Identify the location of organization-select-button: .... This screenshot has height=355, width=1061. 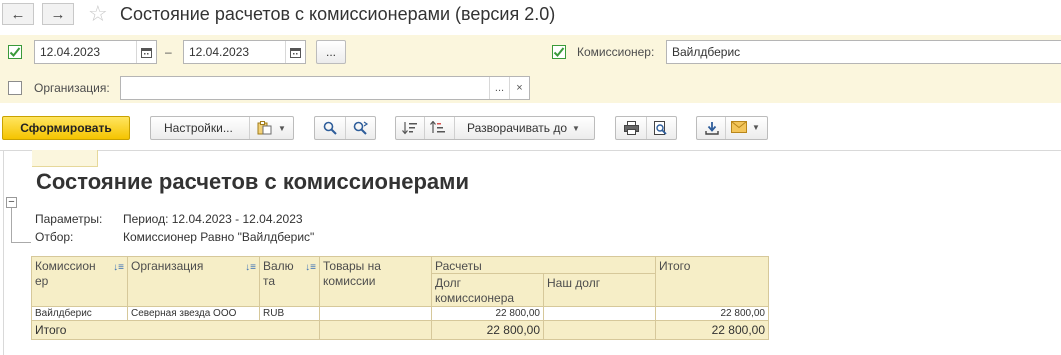
(499, 88).